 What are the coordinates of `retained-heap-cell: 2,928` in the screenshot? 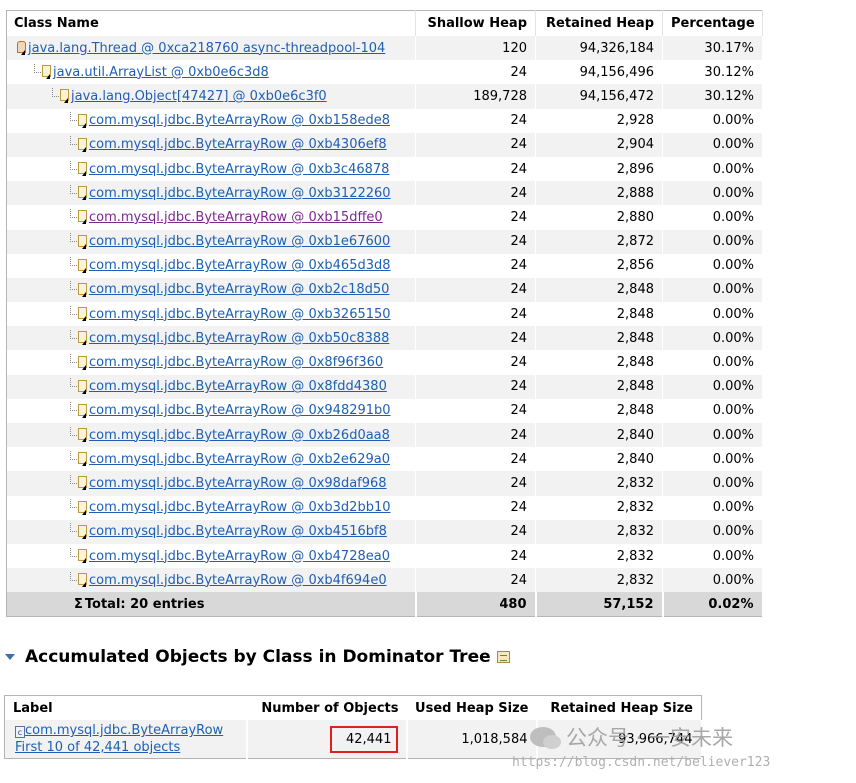 It's located at (599, 120).